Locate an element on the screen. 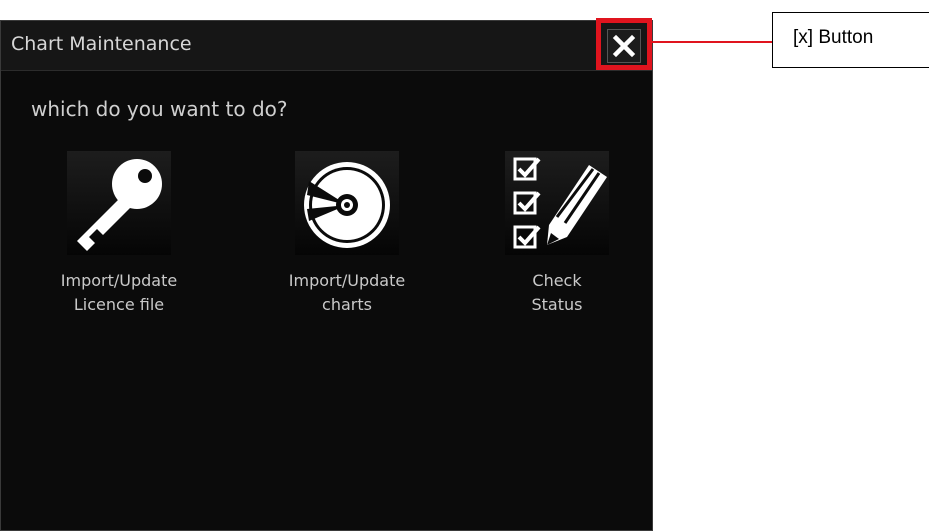 The height and width of the screenshot is (531, 929). key-icon is located at coordinates (119, 203).